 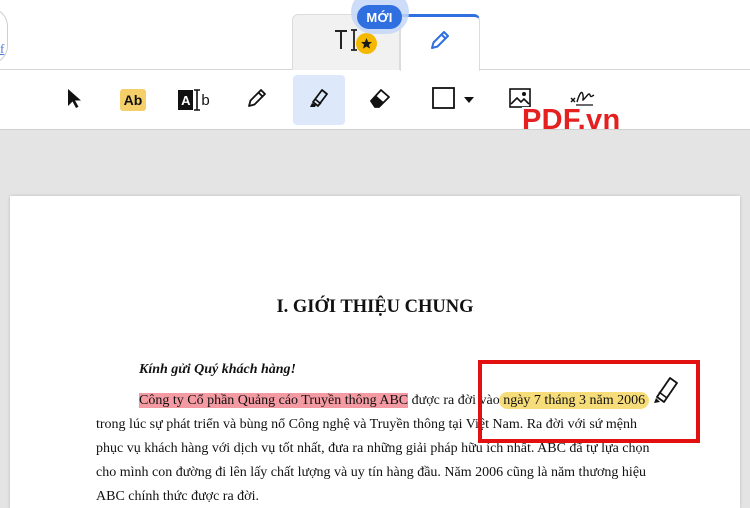 I want to click on shape-tool, so click(x=453, y=100).